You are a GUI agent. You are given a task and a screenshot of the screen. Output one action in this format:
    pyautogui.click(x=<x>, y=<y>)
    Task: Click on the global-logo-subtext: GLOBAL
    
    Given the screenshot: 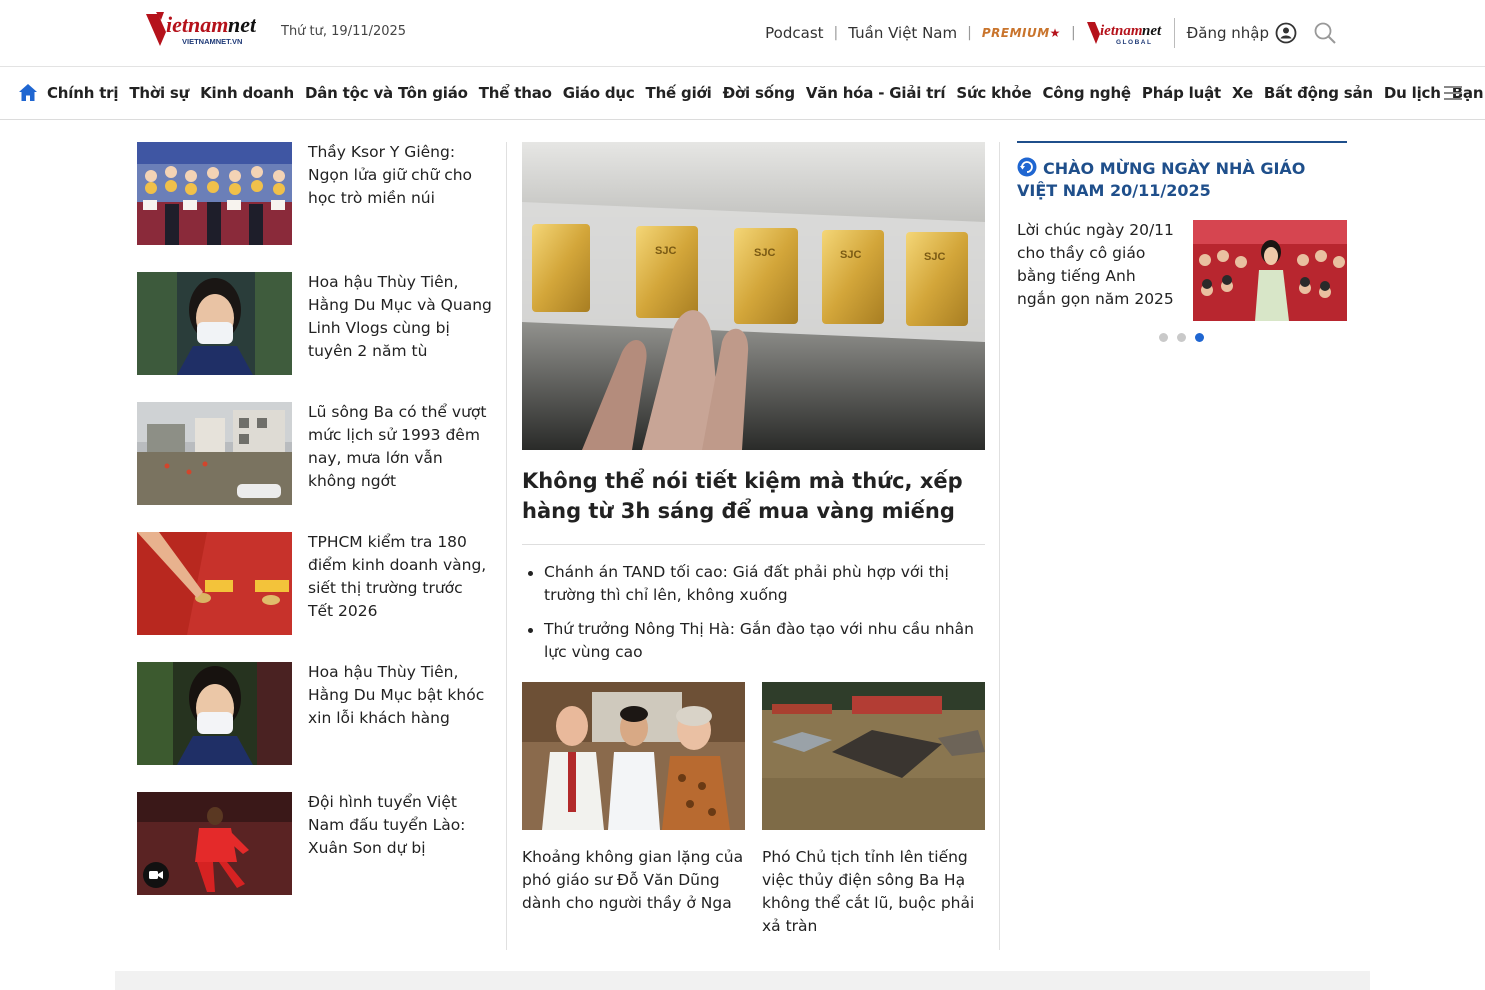 What is the action you would take?
    pyautogui.click(x=1134, y=42)
    